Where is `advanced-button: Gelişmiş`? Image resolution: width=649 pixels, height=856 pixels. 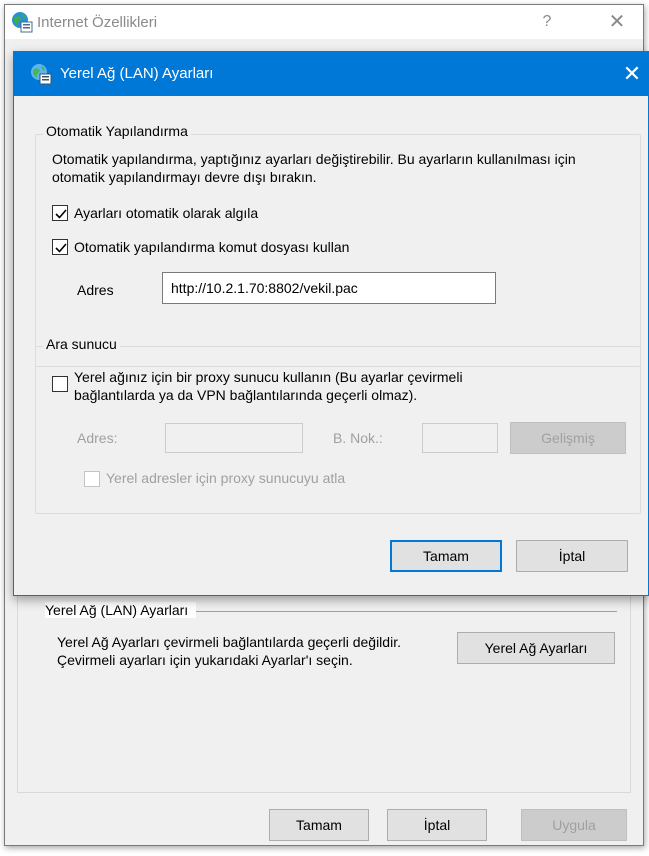 advanced-button: Gelişmiş is located at coordinates (568, 438).